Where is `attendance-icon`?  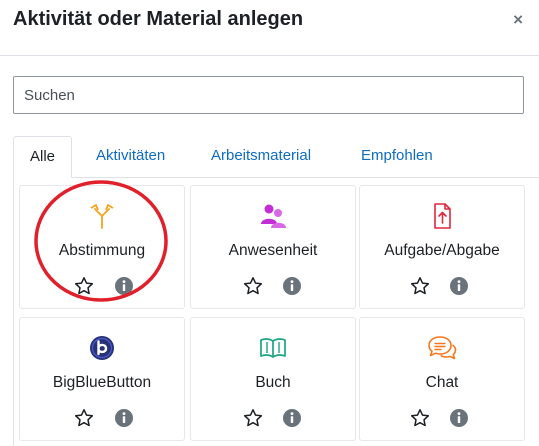 attendance-icon is located at coordinates (273, 216).